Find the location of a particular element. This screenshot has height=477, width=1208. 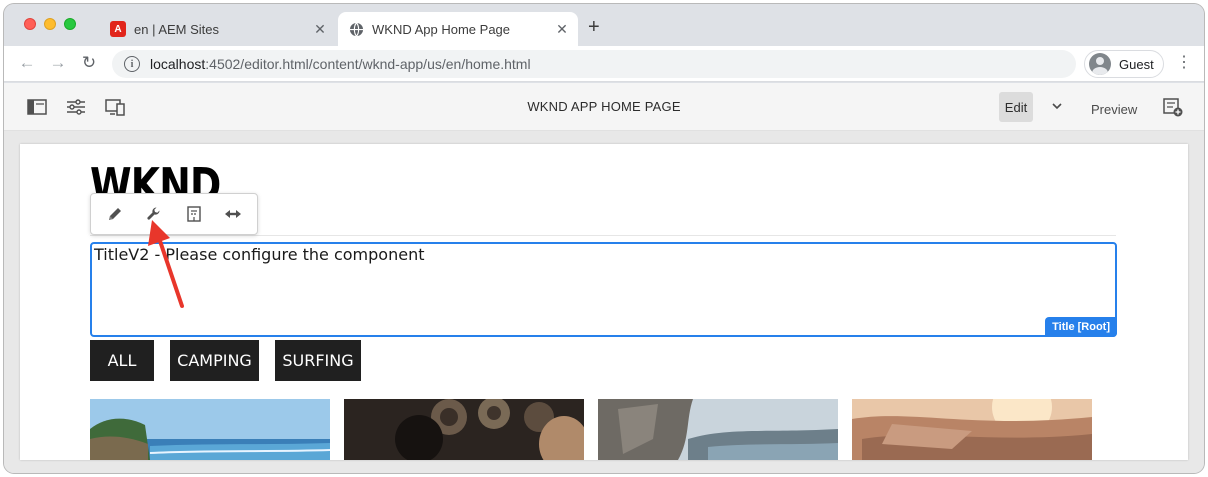

filter-surfing-button: SURFING is located at coordinates (318, 360).